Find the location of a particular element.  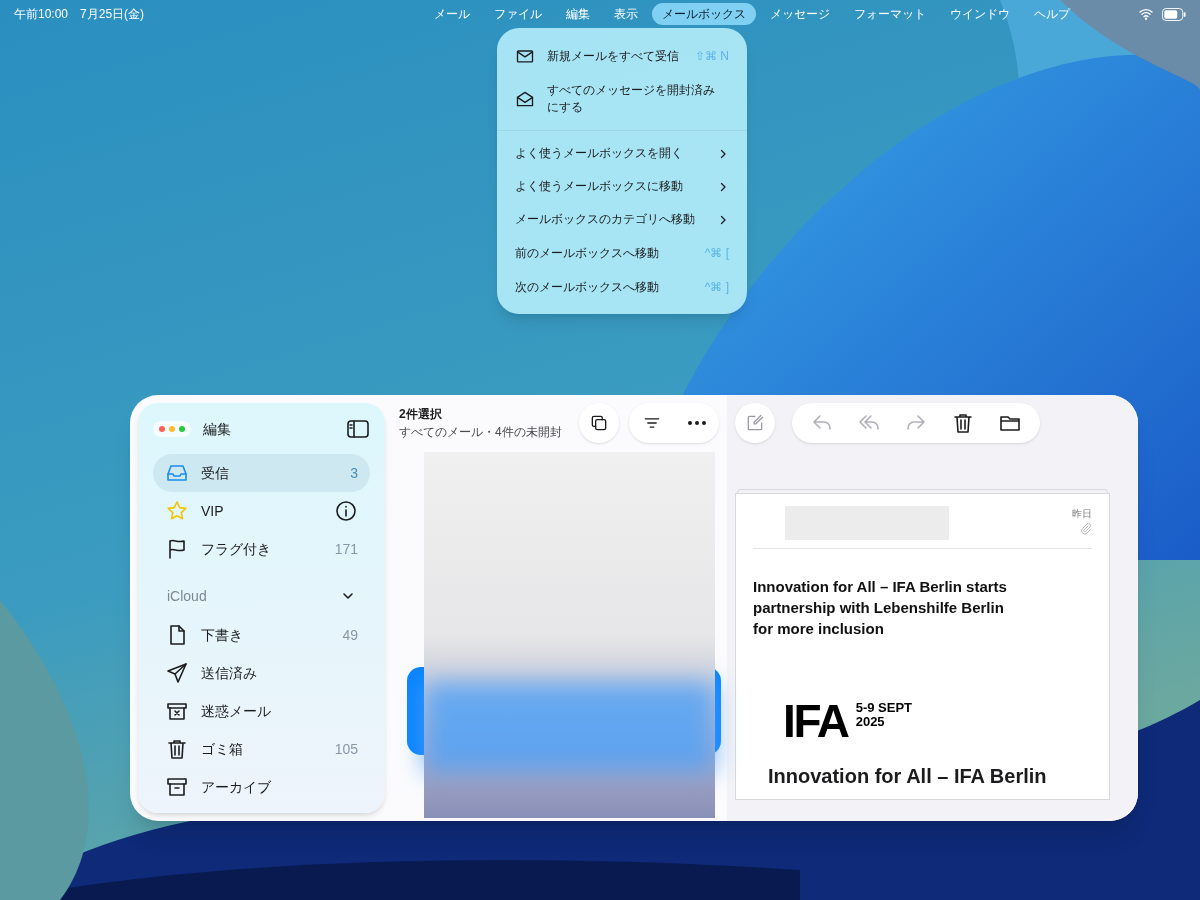

wifi-icon is located at coordinates (1146, 14).